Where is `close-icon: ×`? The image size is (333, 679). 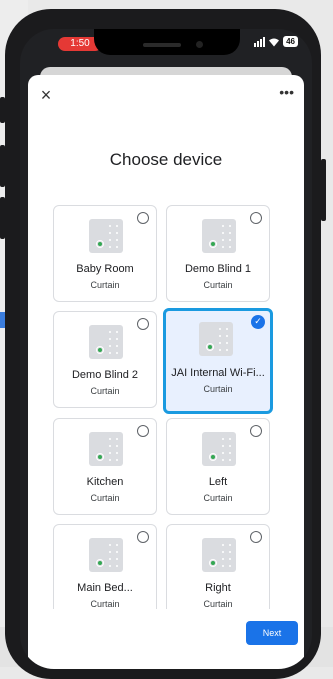
close-icon: × is located at coordinates (46, 95).